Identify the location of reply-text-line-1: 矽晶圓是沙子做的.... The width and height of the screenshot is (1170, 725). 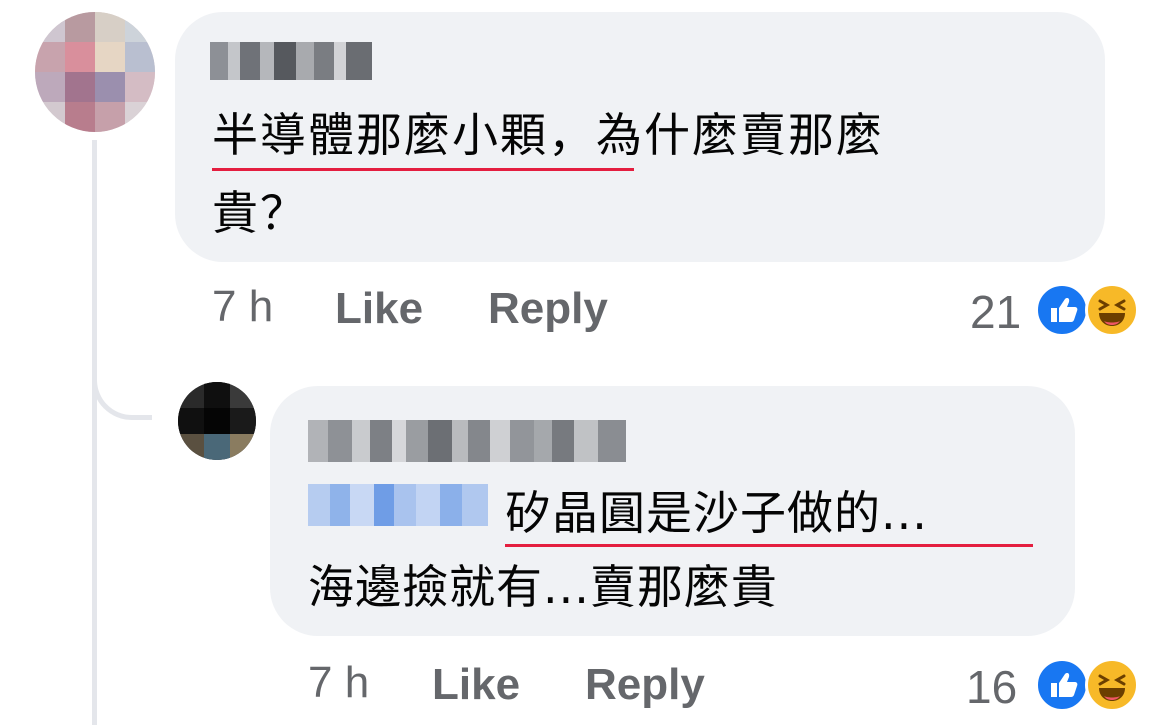
(716, 513).